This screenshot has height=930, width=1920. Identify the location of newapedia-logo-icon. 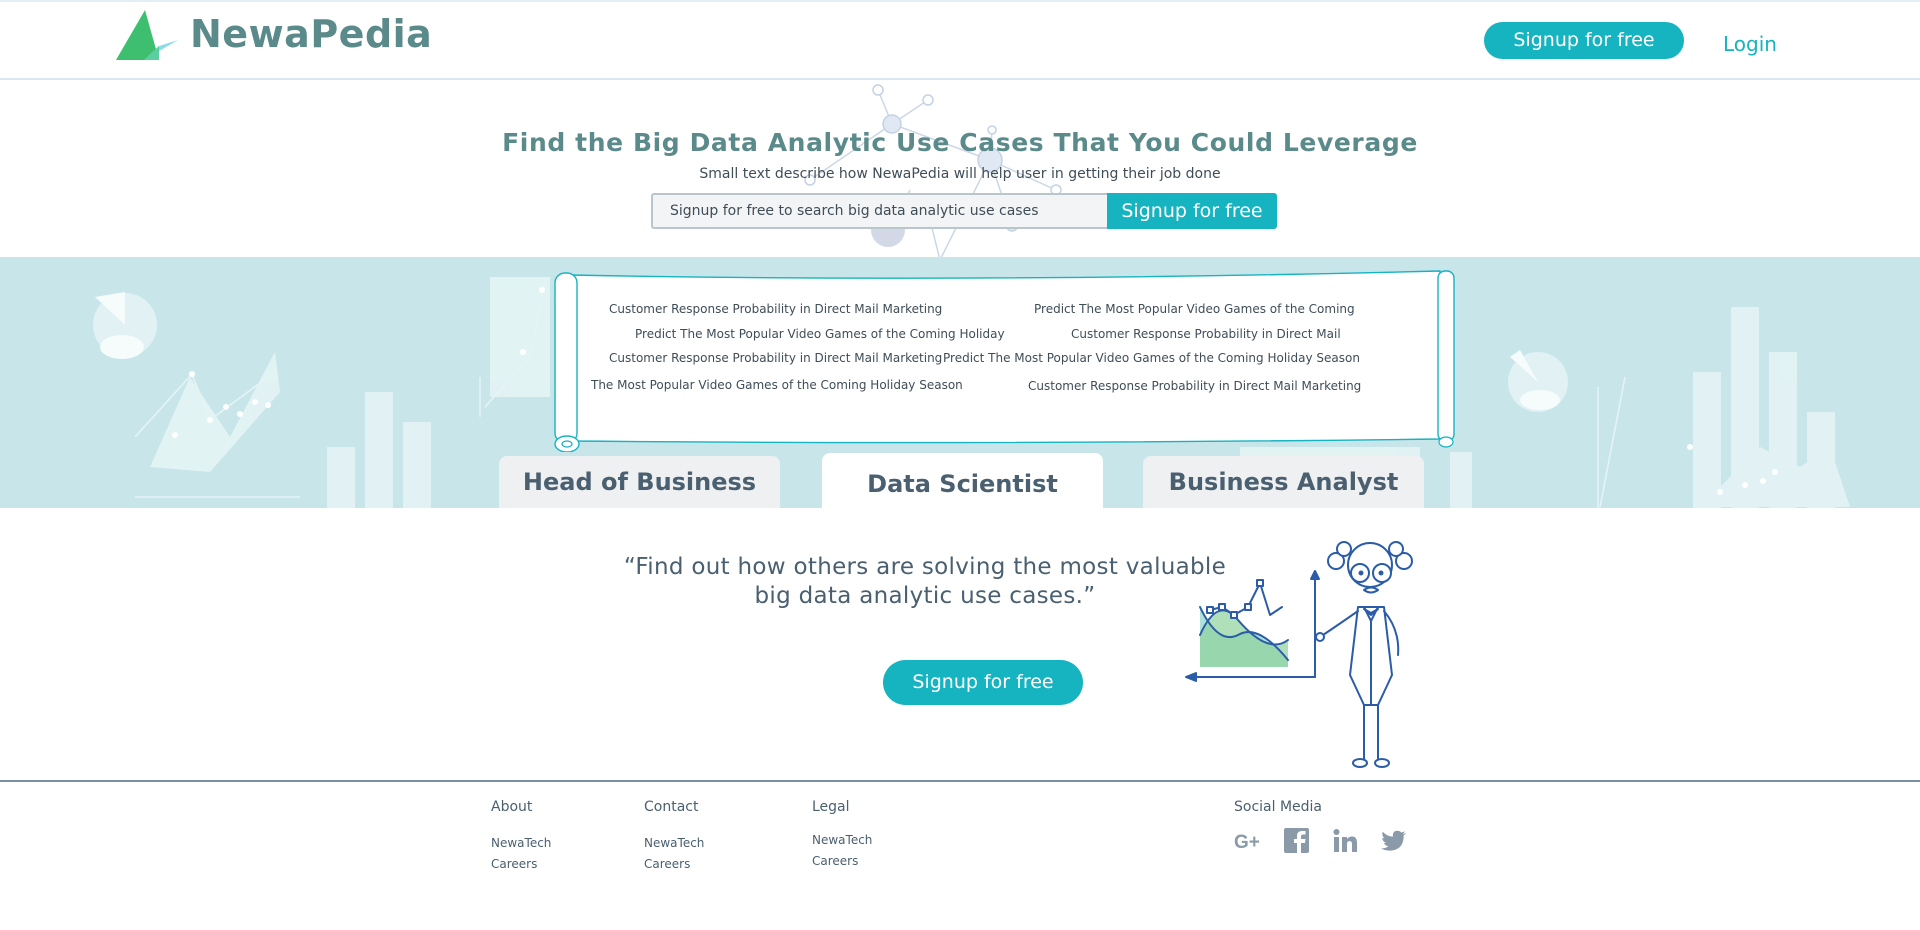
(147, 36).